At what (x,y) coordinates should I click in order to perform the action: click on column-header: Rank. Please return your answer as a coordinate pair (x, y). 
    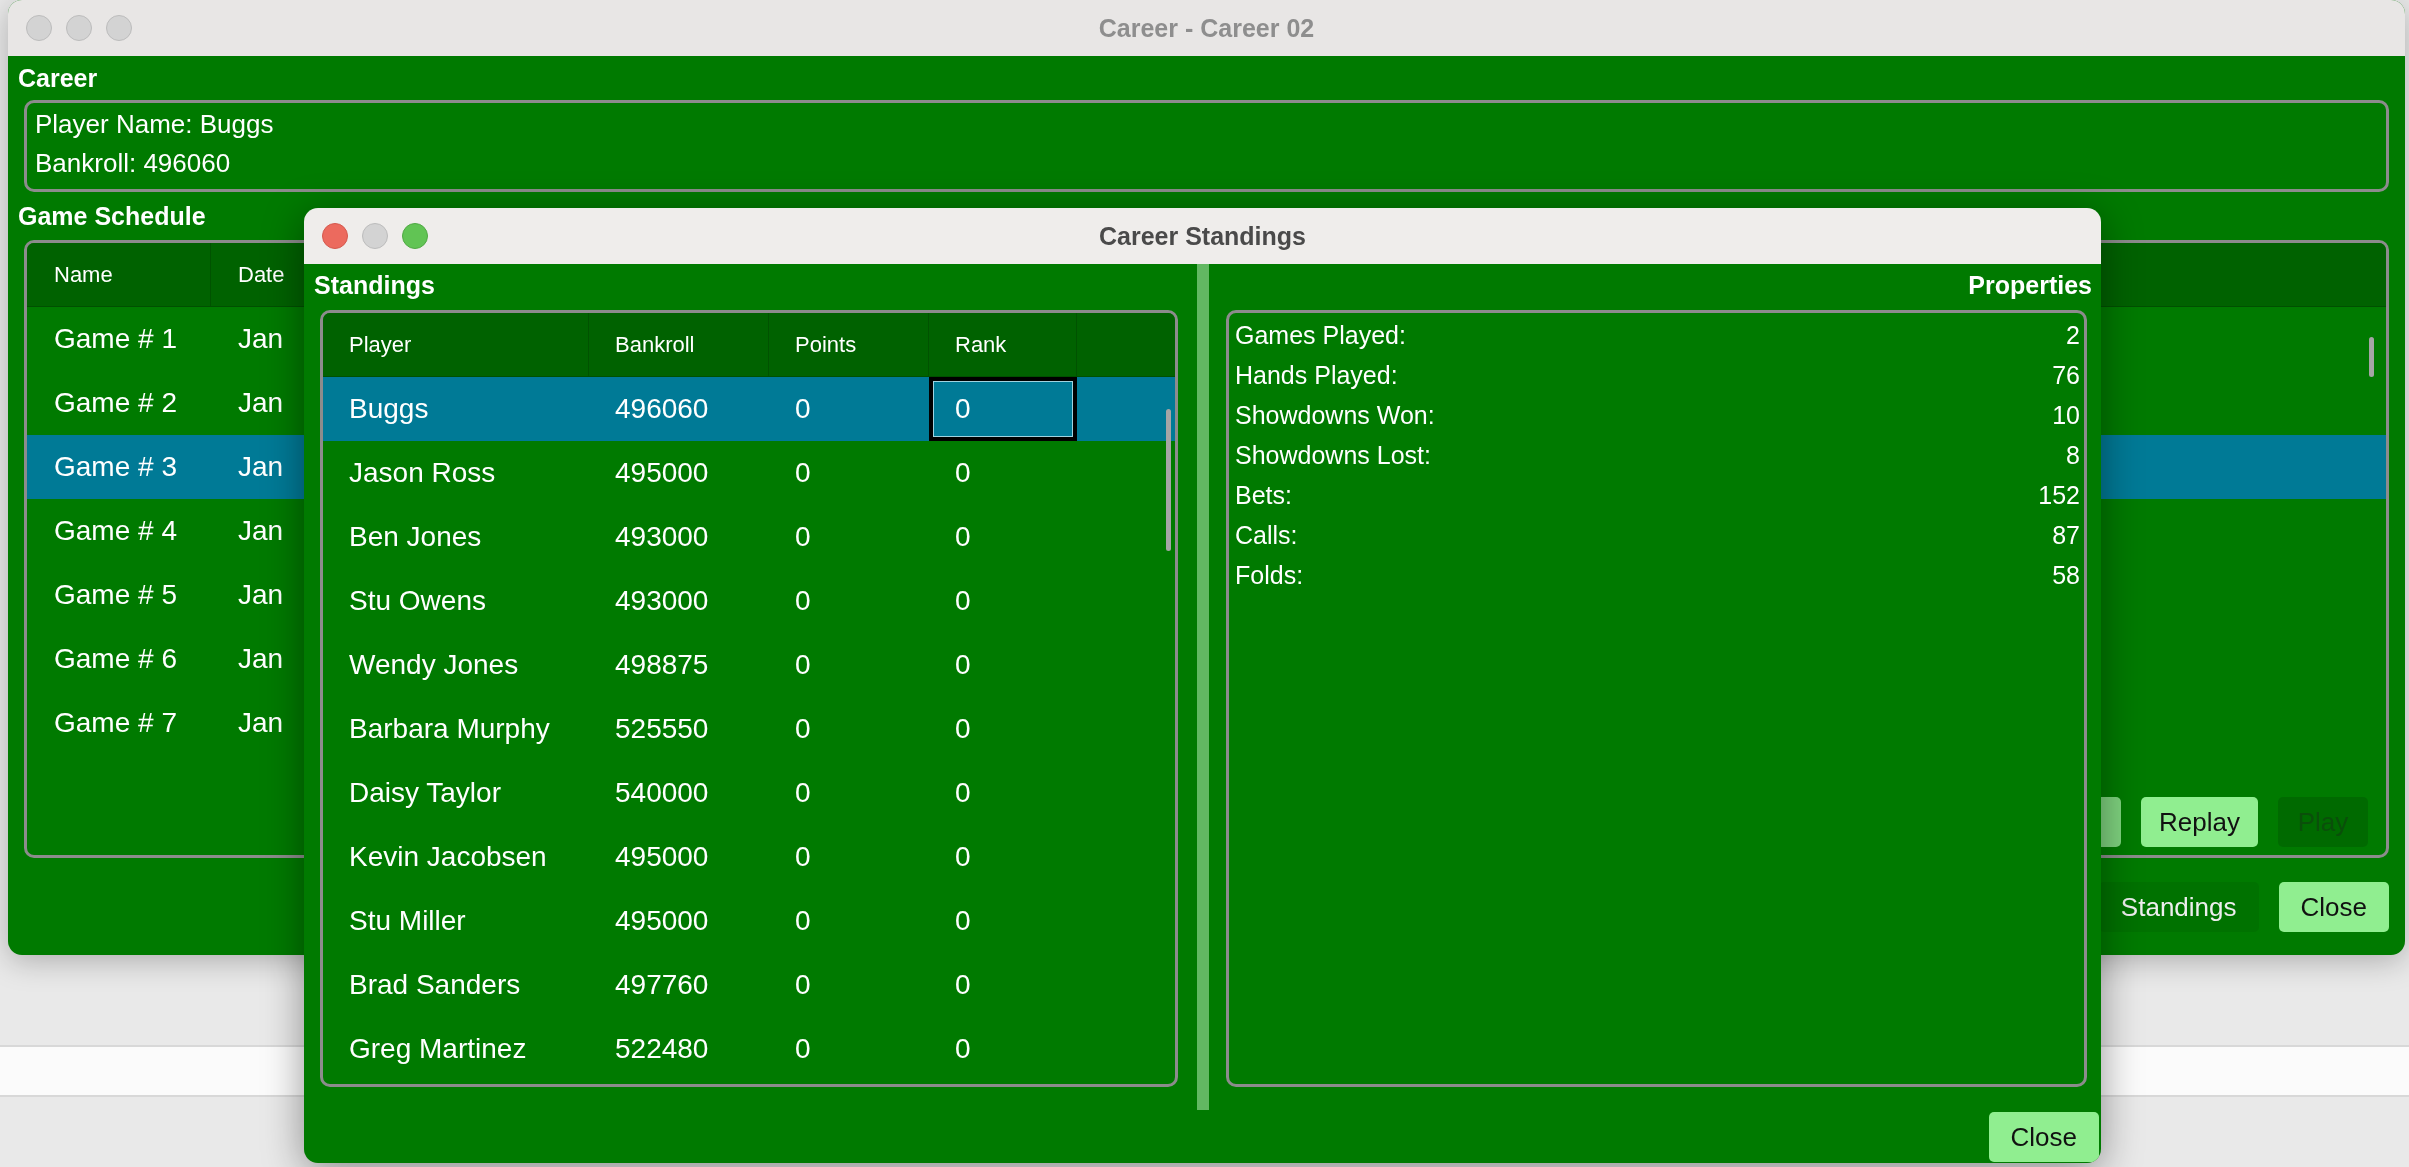
    Looking at the image, I should click on (1003, 344).